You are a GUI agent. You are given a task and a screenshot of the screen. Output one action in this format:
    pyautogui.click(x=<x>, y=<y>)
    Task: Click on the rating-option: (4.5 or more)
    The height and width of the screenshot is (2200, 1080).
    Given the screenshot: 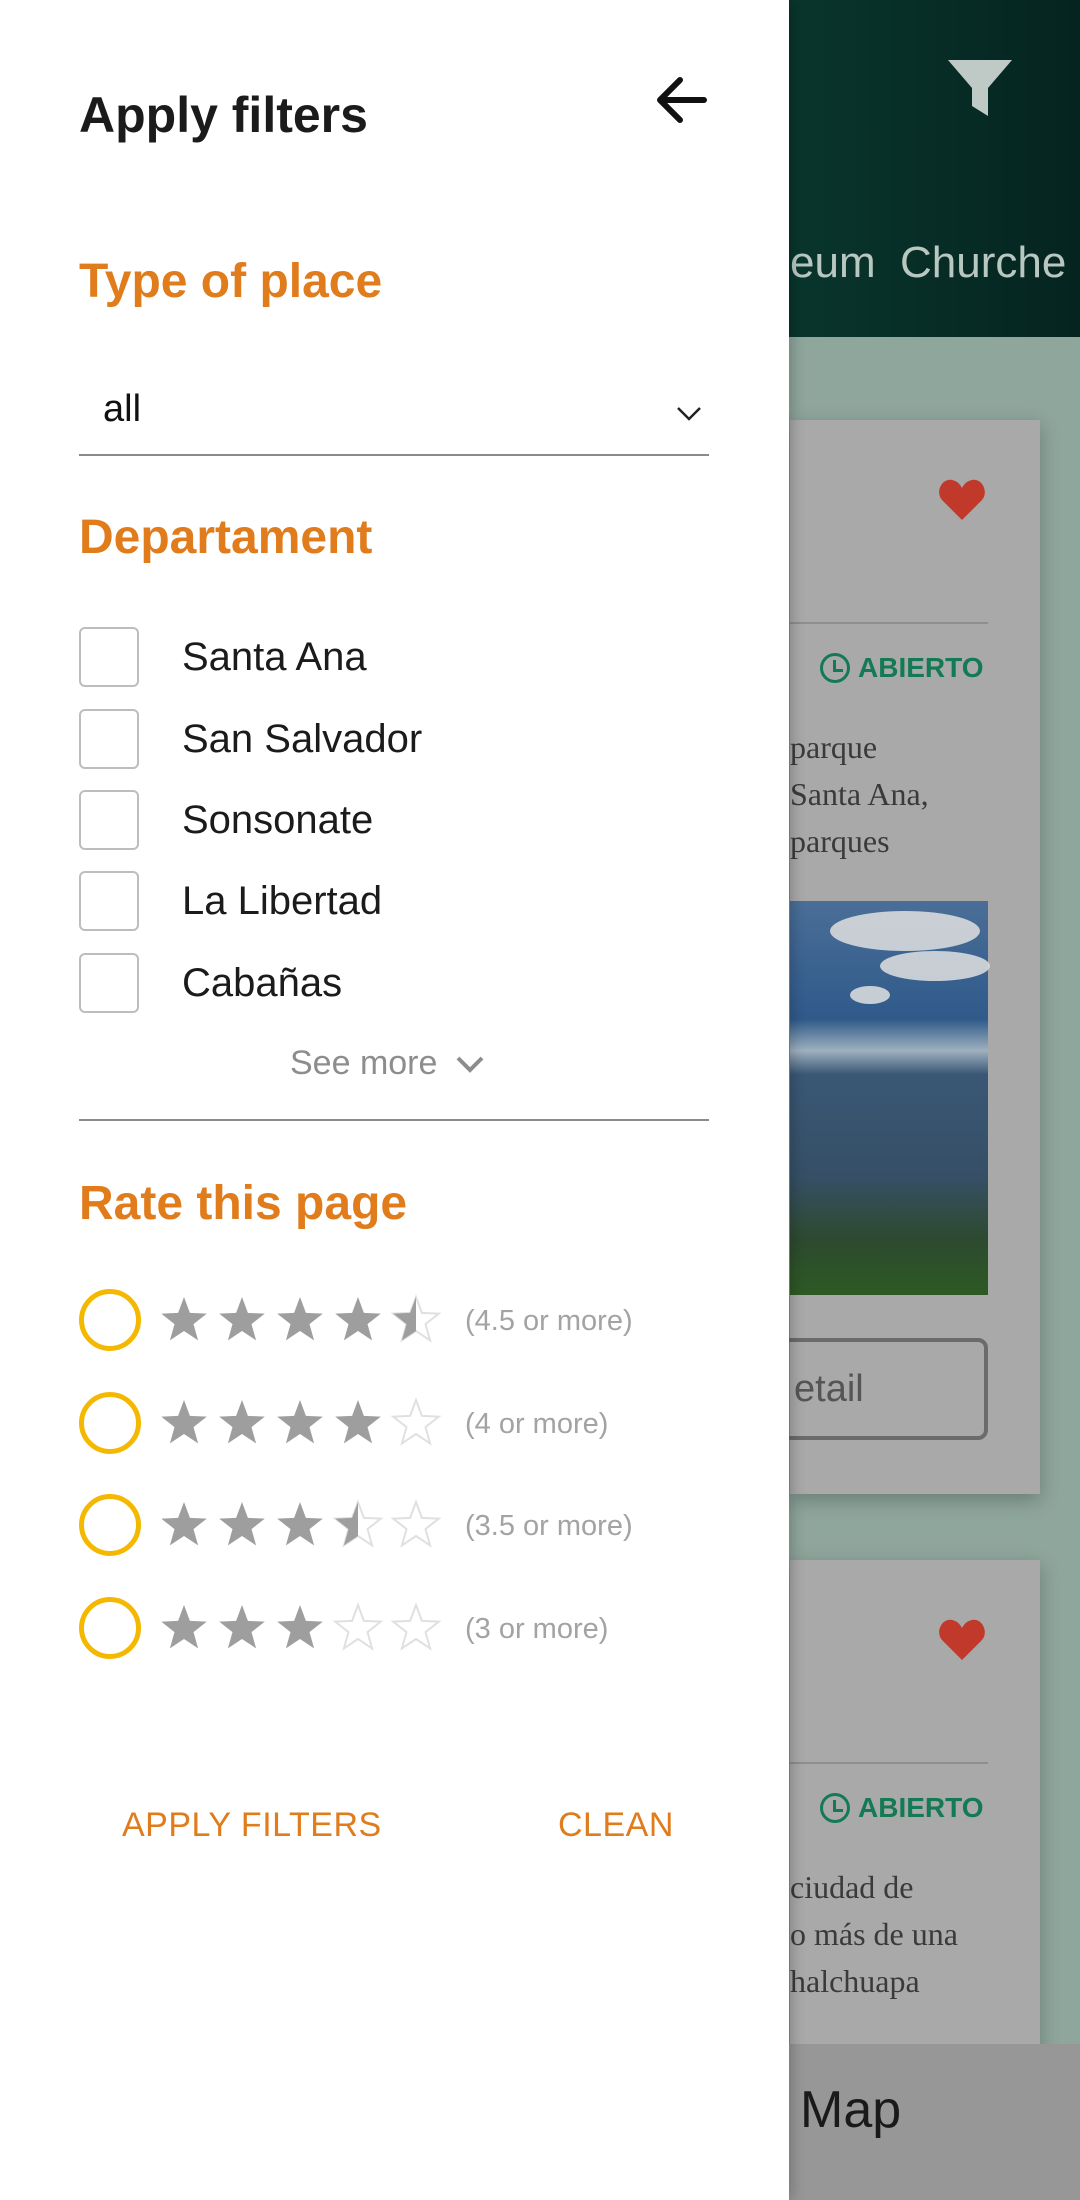 What is the action you would take?
    pyautogui.click(x=379, y=1320)
    